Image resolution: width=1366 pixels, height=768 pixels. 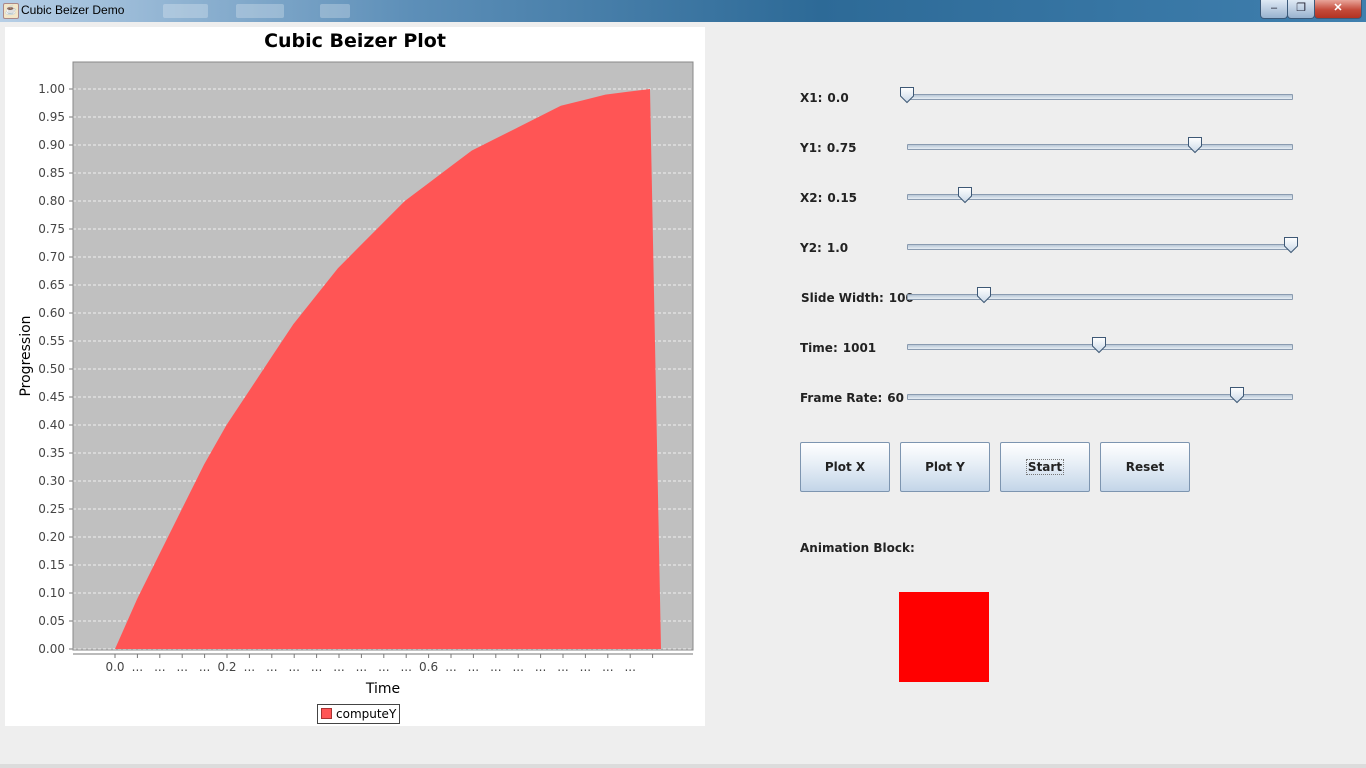 What do you see at coordinates (428, 667) in the screenshot?
I see `x-tick-label: 0.6` at bounding box center [428, 667].